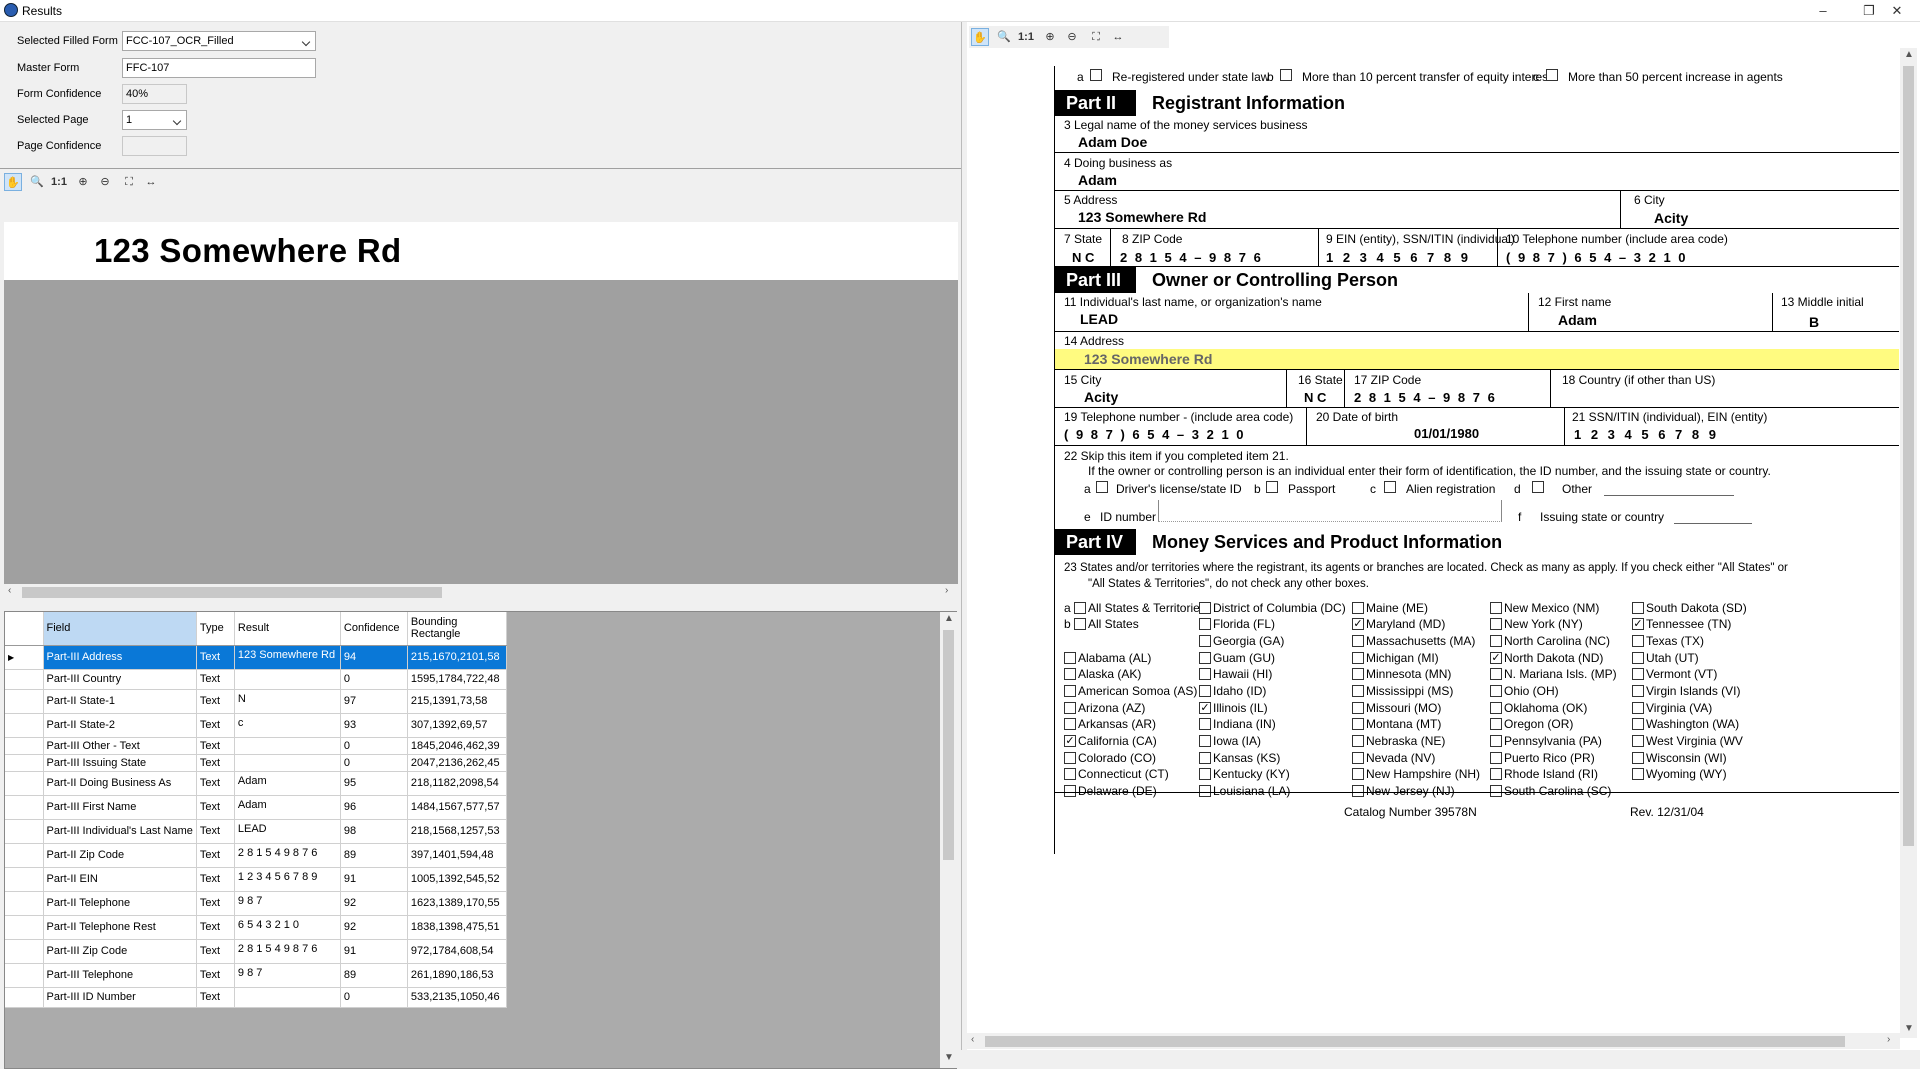 This screenshot has height=1069, width=1920. I want to click on cell-confidence: 98, so click(374, 831).